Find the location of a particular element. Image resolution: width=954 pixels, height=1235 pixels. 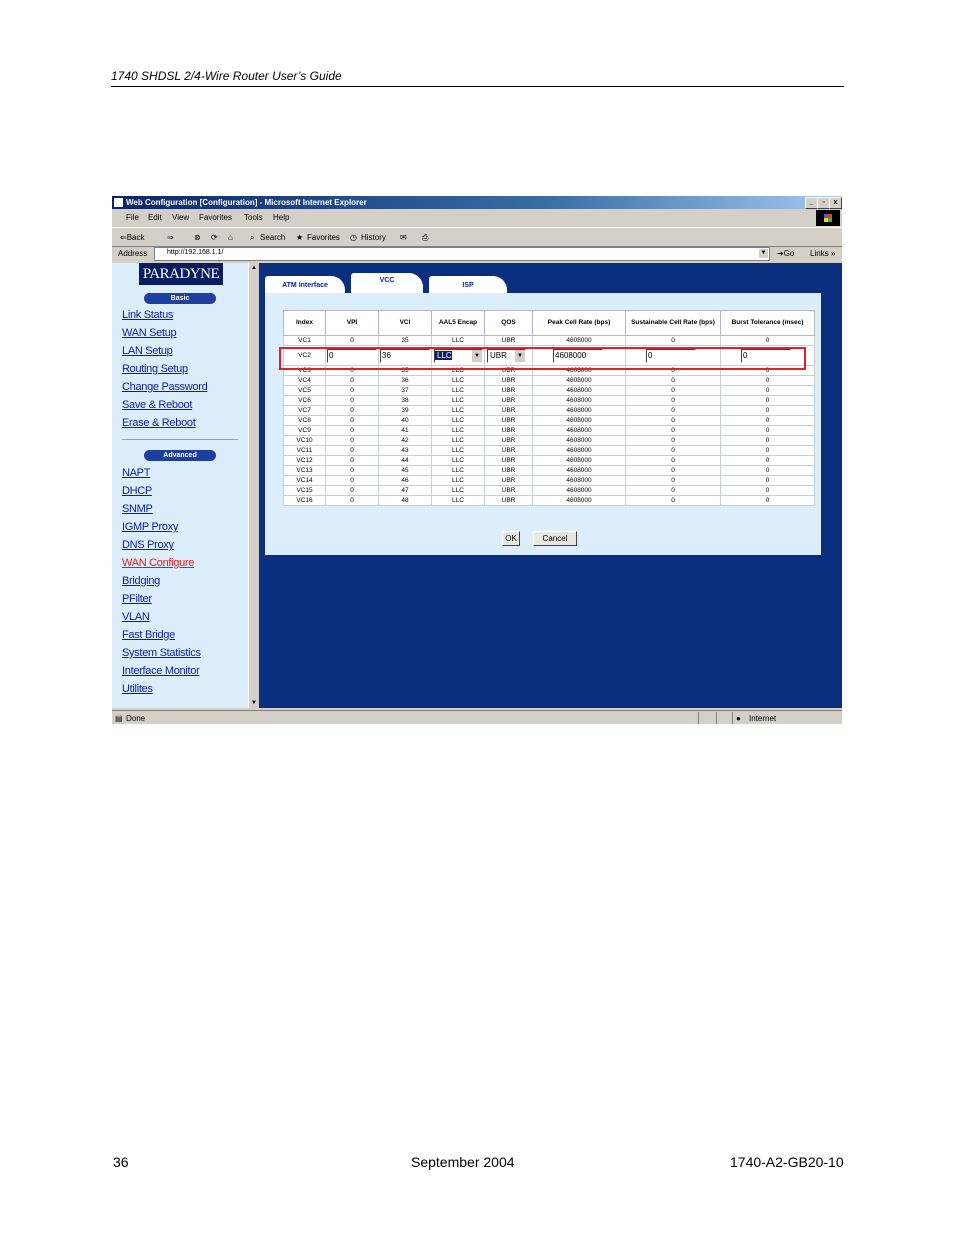

nav-bridging: Bridging is located at coordinates (141, 581).